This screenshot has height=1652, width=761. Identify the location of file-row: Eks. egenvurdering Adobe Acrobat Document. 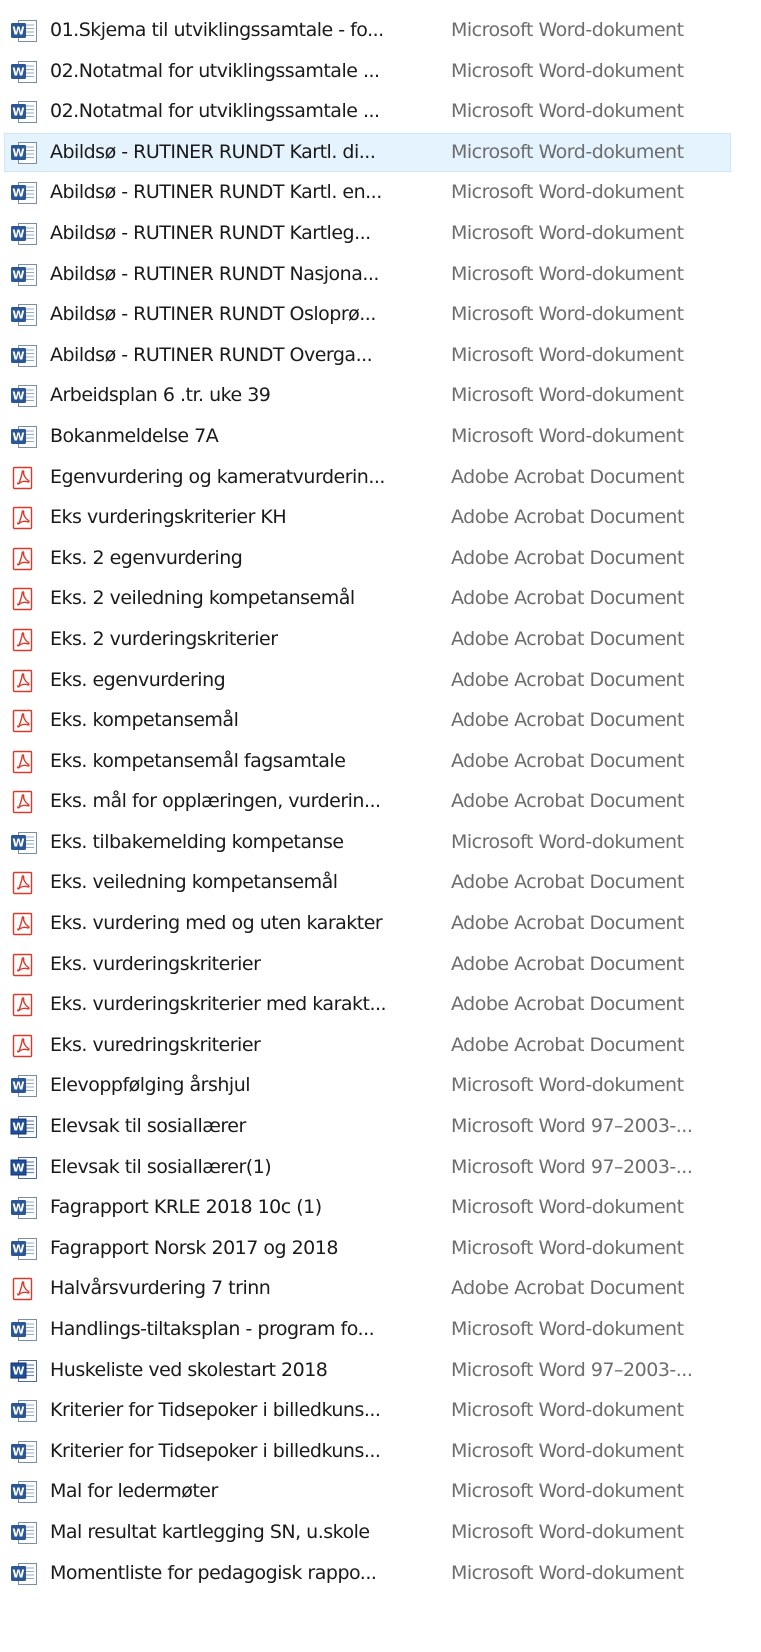
(367, 680).